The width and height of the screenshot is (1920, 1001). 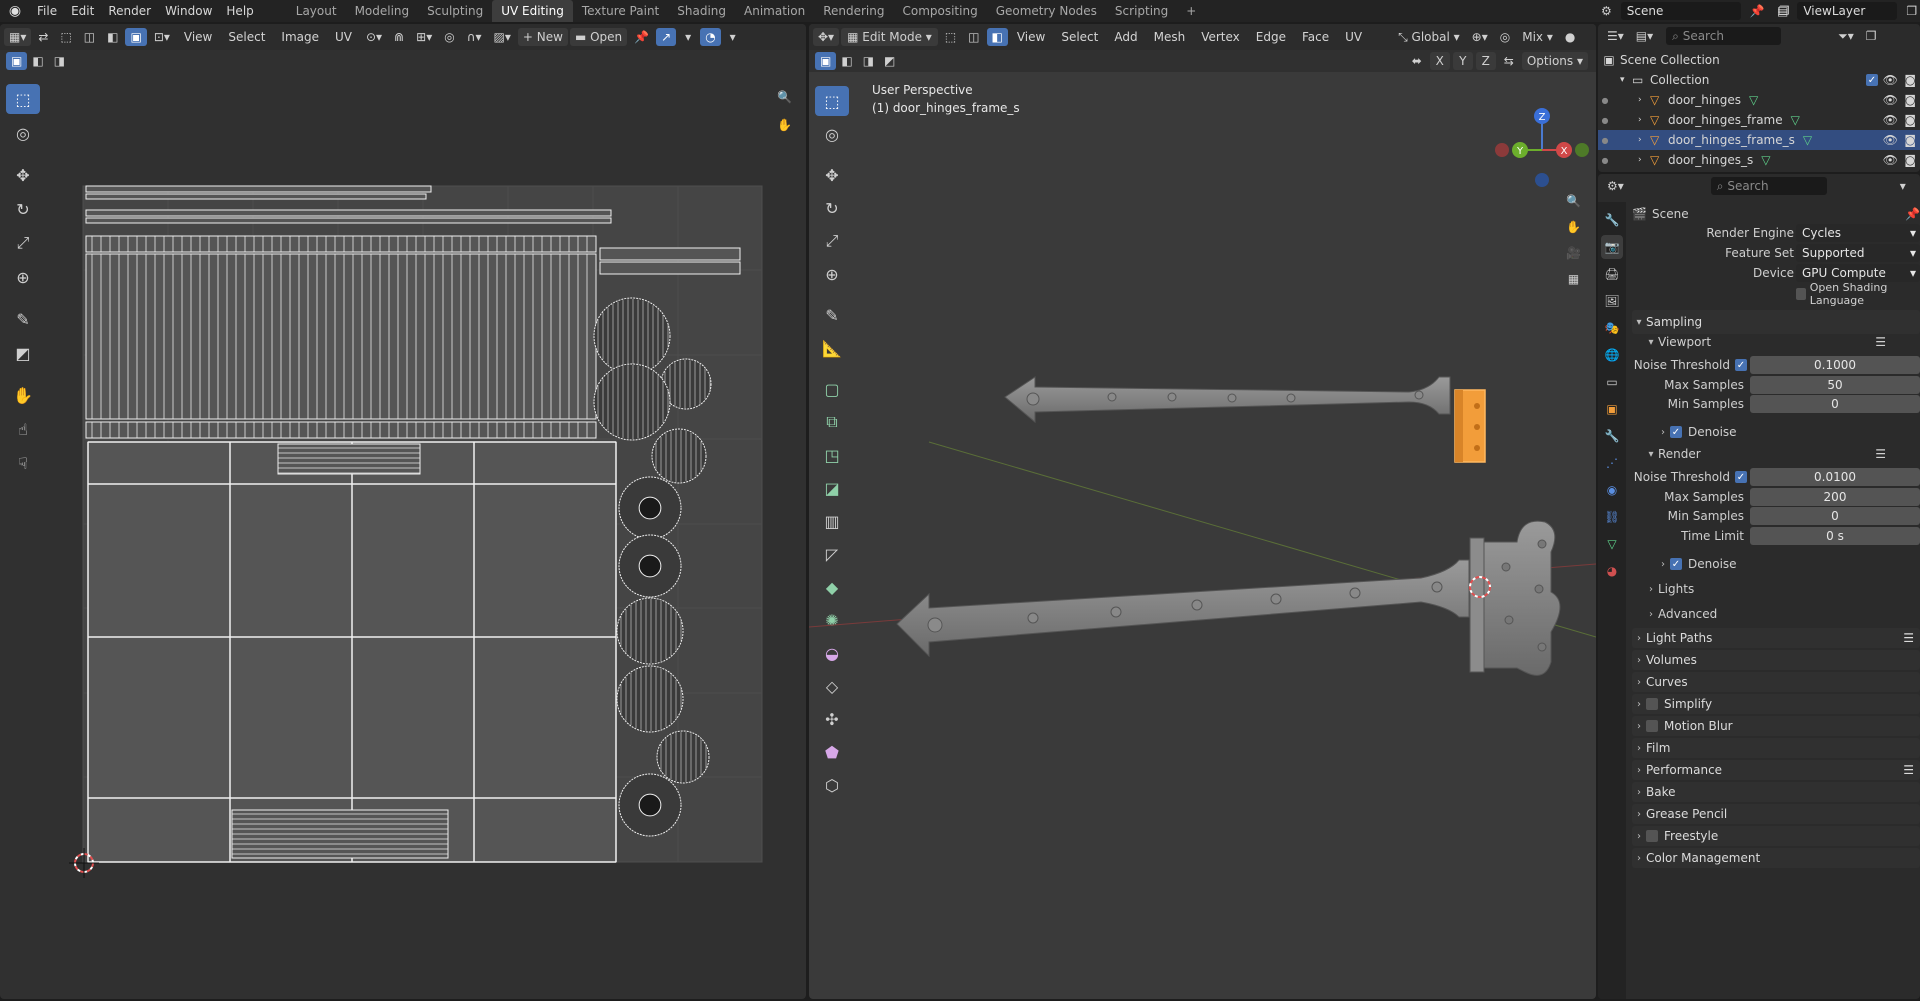 What do you see at coordinates (1776, 858) in the screenshot?
I see `panel-header: › Color Management` at bounding box center [1776, 858].